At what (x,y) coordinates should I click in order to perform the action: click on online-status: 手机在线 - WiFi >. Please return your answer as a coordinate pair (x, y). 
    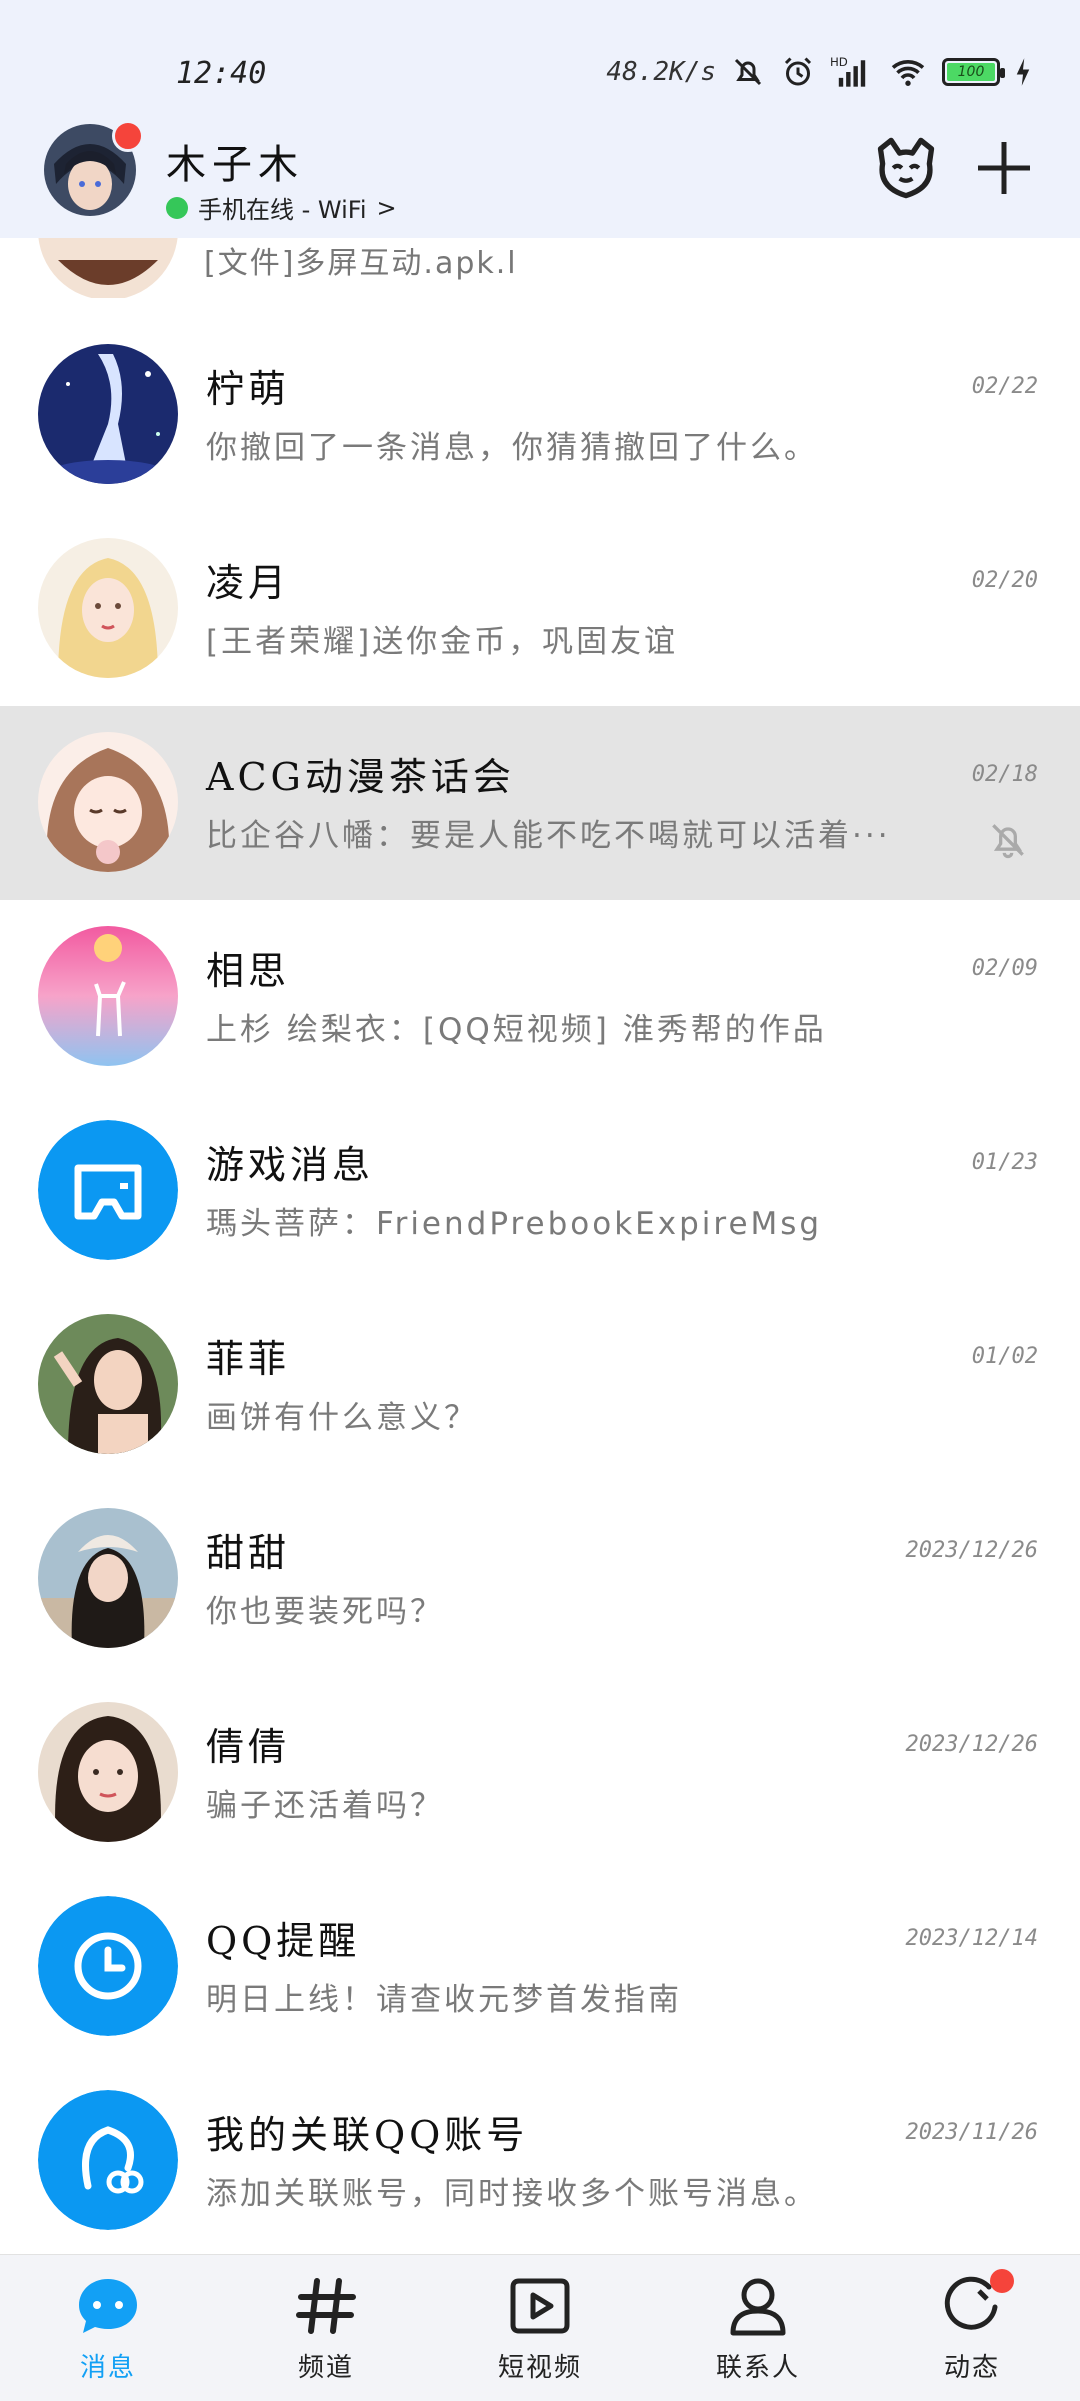
    Looking at the image, I should click on (281, 207).